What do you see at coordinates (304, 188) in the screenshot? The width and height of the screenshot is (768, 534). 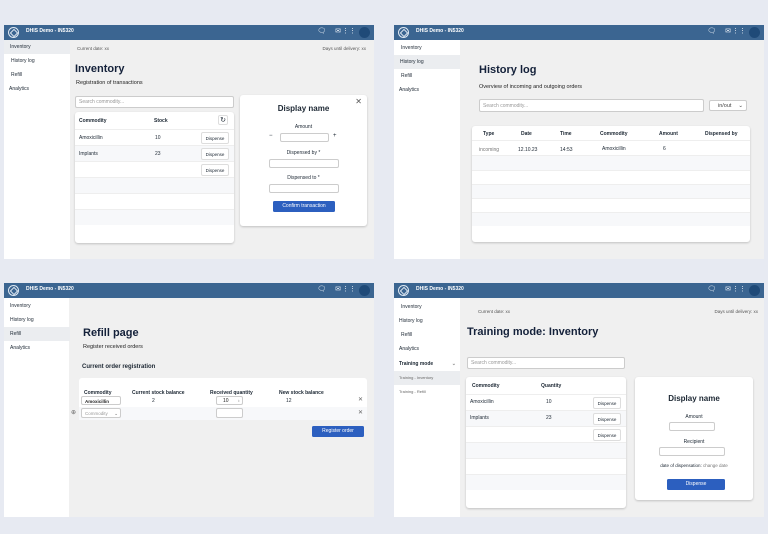 I see `dispensed-to-input` at bounding box center [304, 188].